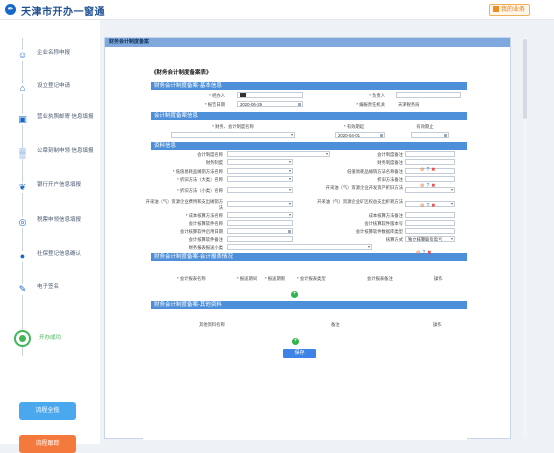 The width and height of the screenshot is (554, 453). I want to click on step-tax-invoice: ◎ 税票申领信息填报, so click(57, 223).